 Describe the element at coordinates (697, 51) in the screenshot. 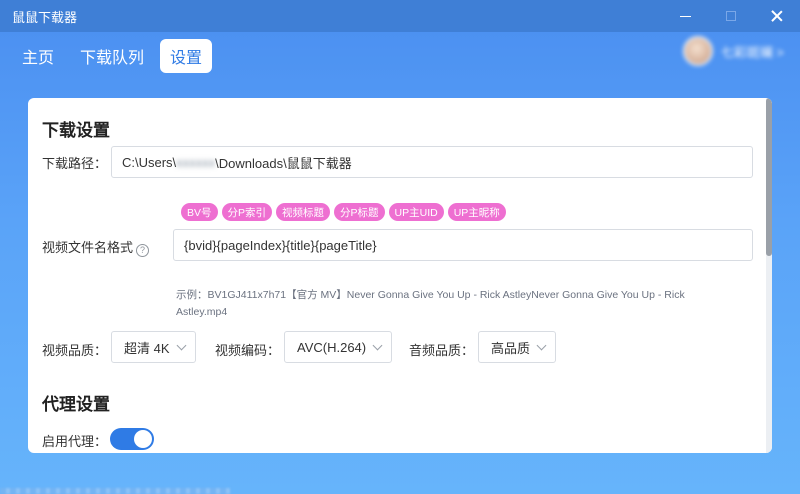

I see `avatar` at that location.